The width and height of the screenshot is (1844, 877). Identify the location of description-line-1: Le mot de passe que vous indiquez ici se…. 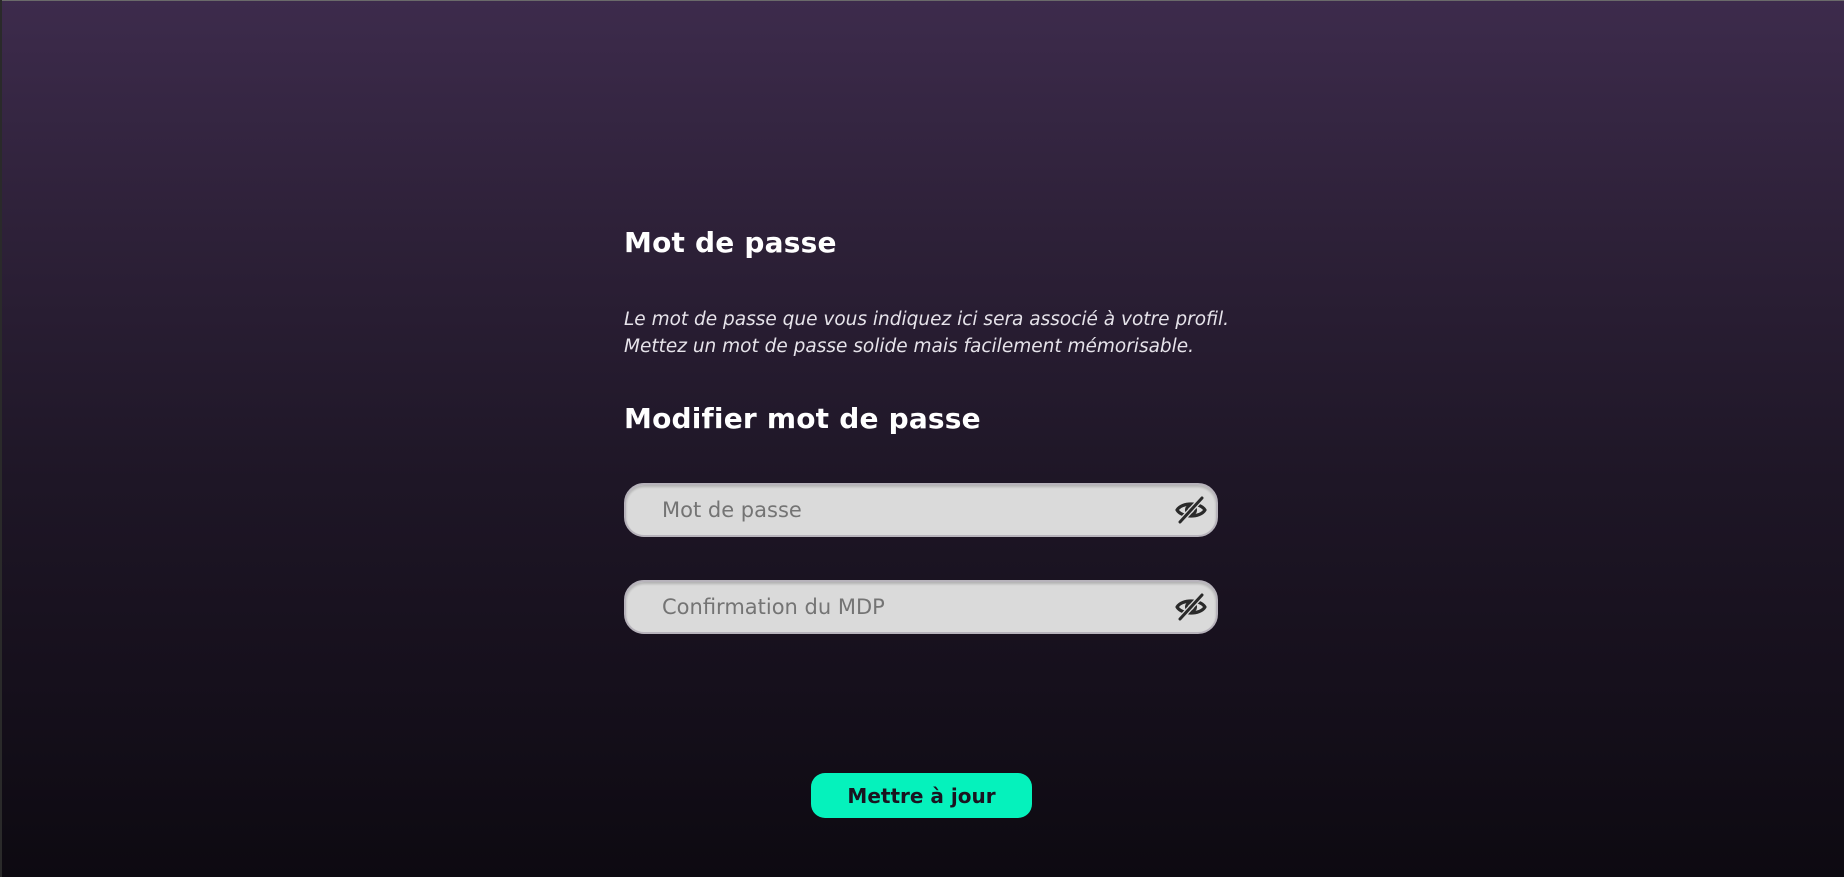
(927, 319).